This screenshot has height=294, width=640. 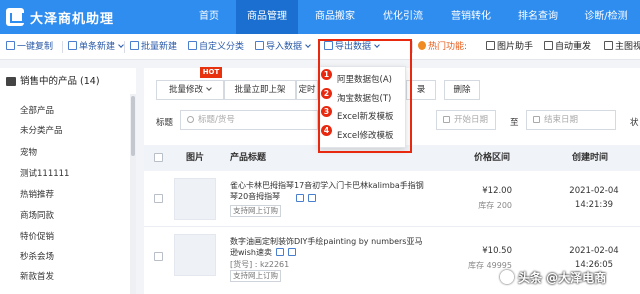 I want to click on step-number-badge: 2, so click(x=326, y=93).